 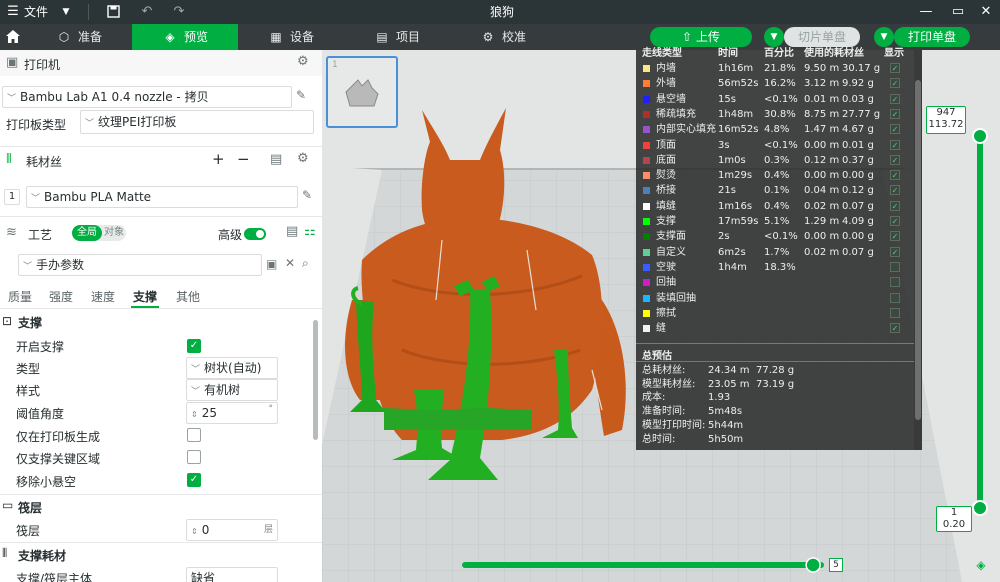 I want to click on print-plate-button: 打印单盘, so click(x=932, y=37).